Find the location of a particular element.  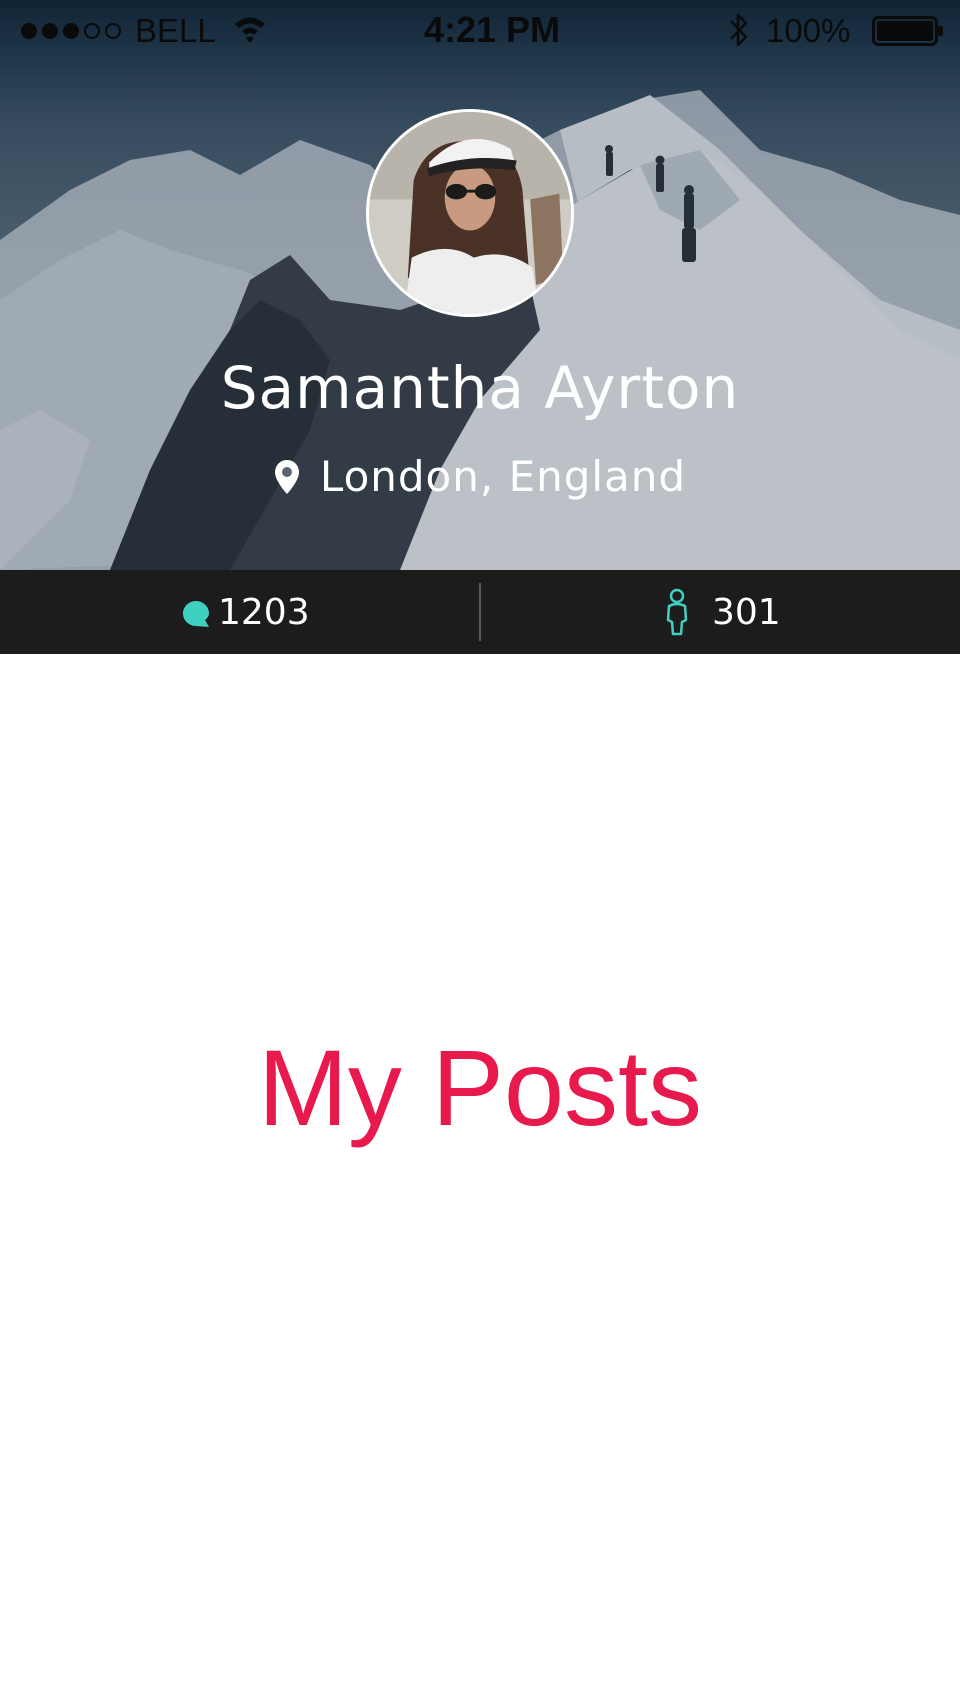

avatar is located at coordinates (470, 213).